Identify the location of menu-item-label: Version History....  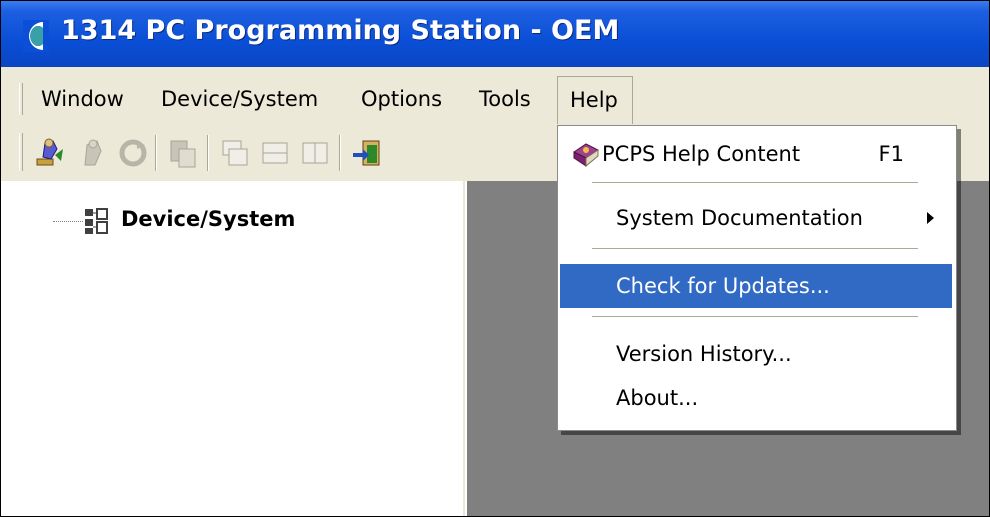
(704, 354).